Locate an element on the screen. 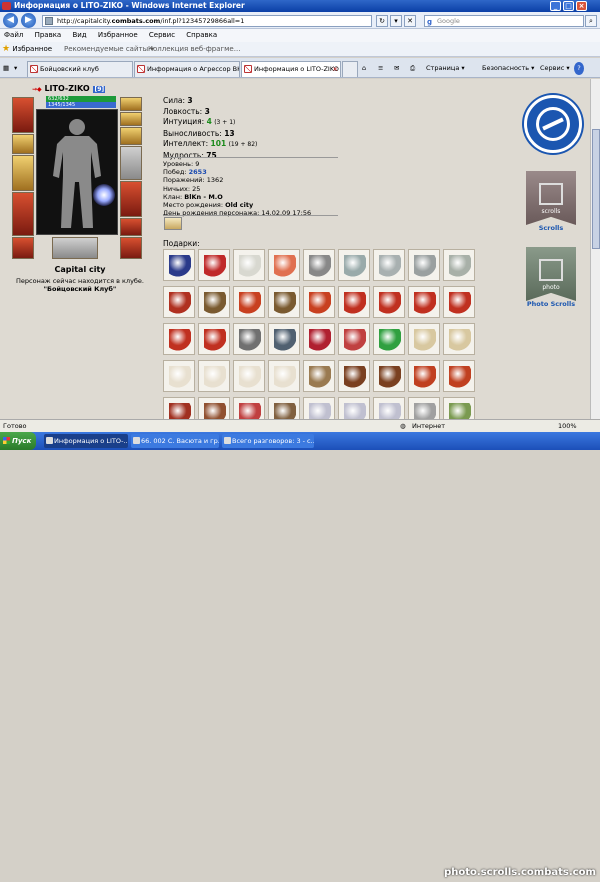  menu-favorites: Избранное is located at coordinates (118, 35).